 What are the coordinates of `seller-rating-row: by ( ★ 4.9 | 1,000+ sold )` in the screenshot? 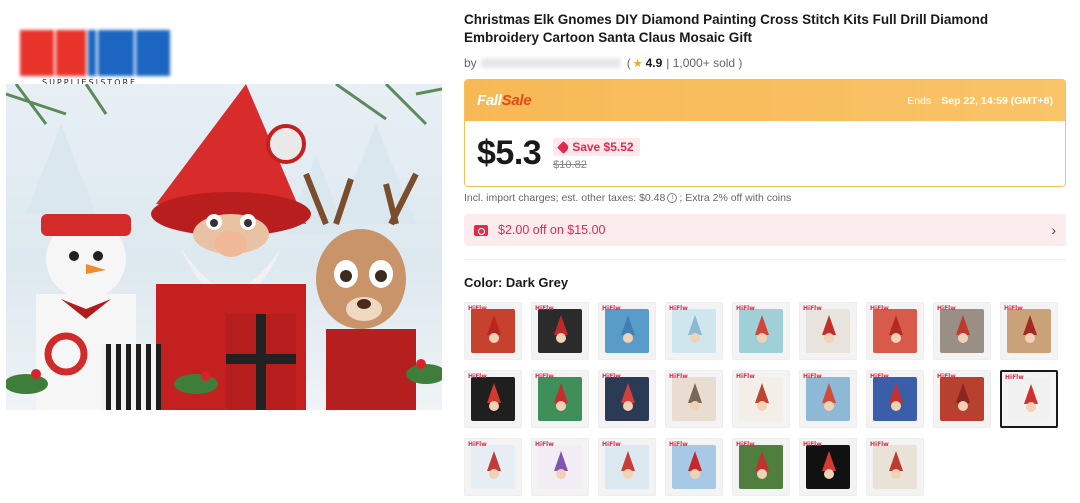 It's located at (765, 63).